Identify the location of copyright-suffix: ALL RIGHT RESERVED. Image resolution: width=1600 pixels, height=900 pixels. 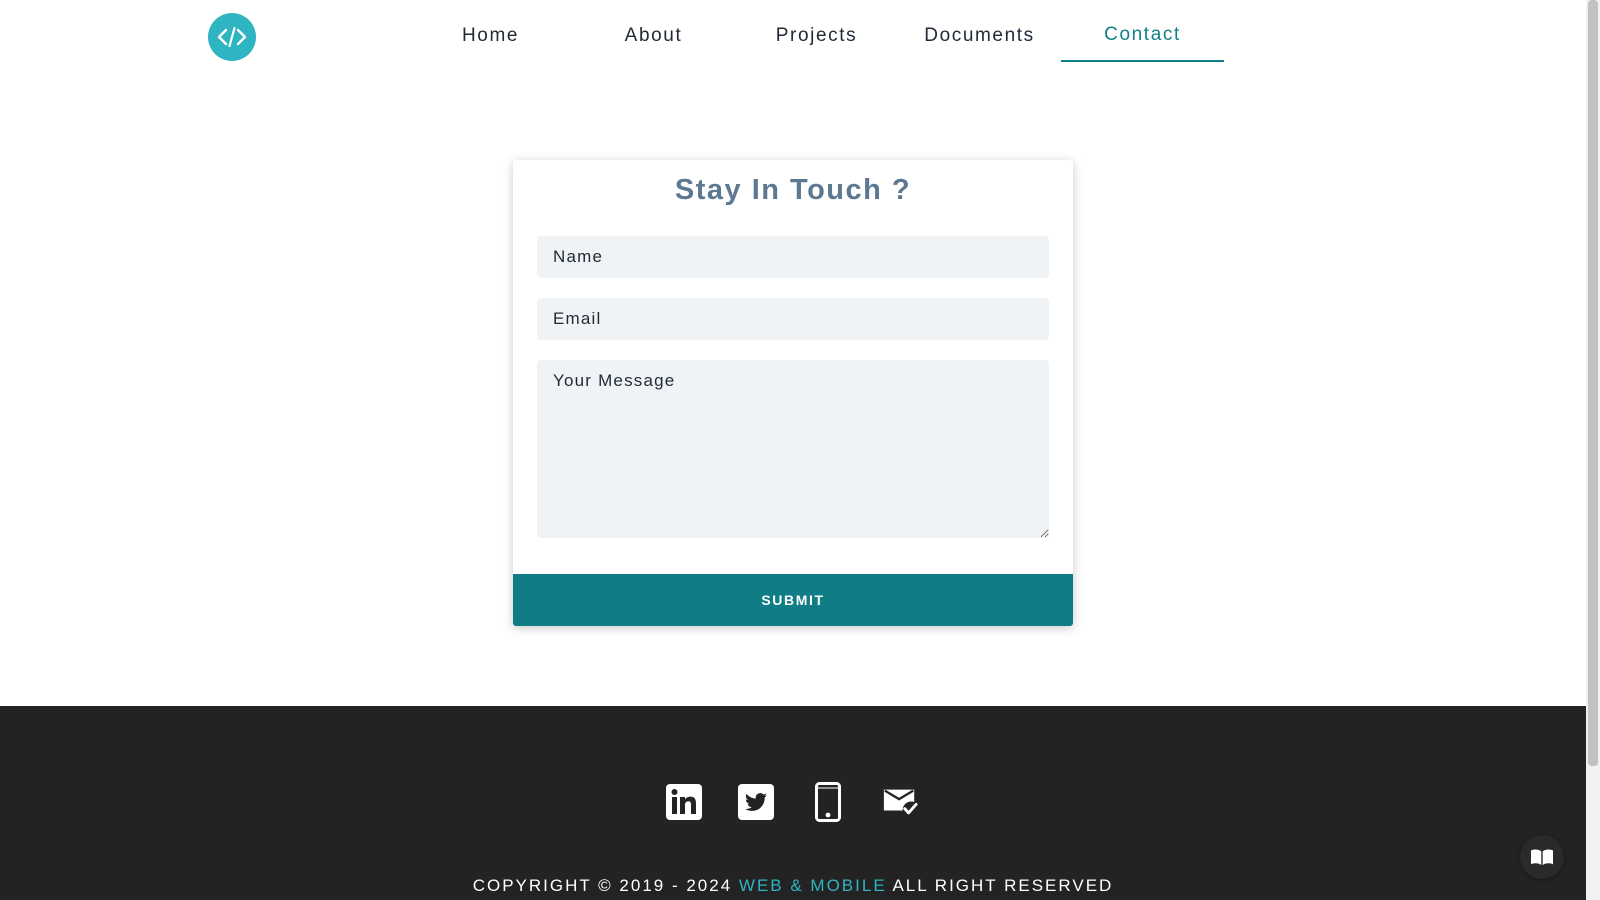
(1003, 885).